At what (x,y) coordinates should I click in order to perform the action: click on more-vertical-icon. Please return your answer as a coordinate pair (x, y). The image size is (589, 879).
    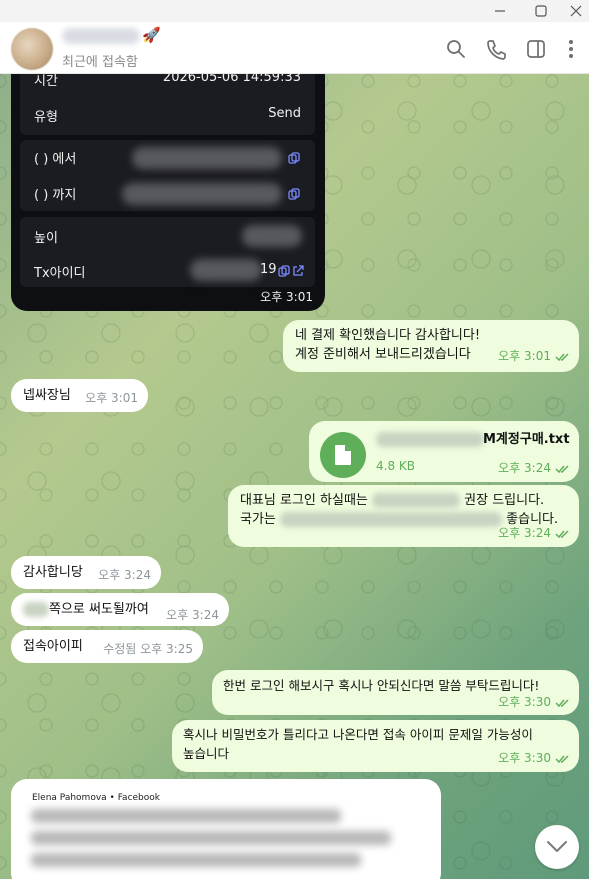
    Looking at the image, I should click on (571, 49).